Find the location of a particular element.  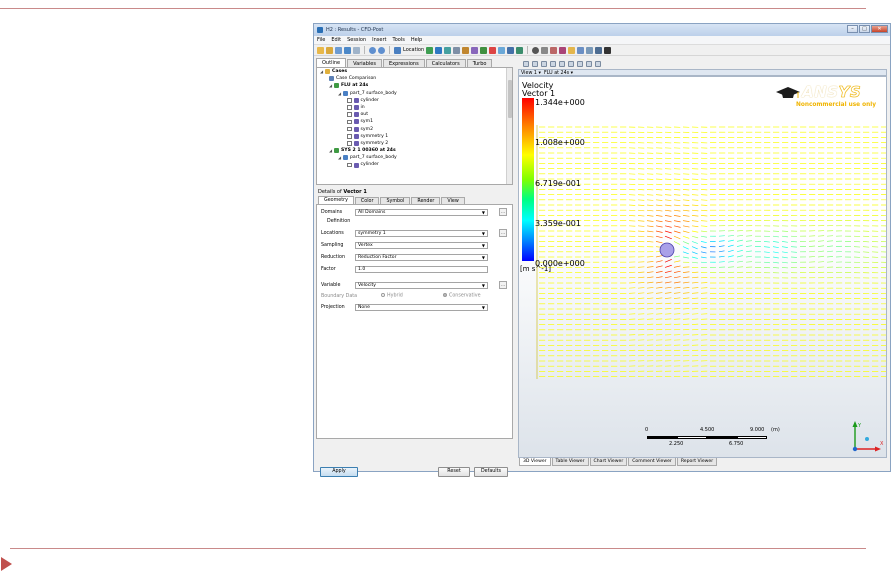

tab-variables: Variables is located at coordinates (364, 63).